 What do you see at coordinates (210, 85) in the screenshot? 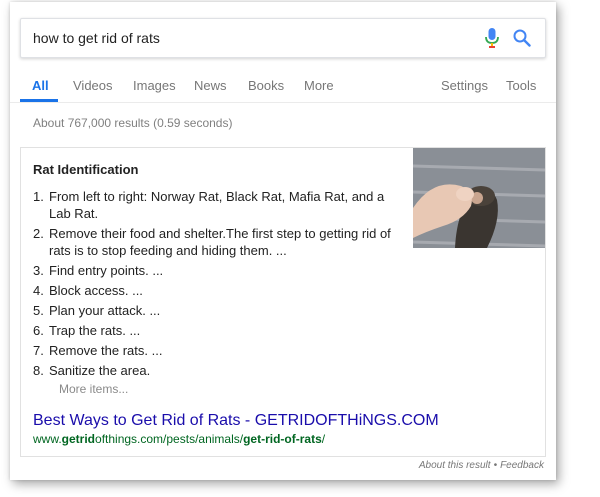
I see `tab-news: News` at bounding box center [210, 85].